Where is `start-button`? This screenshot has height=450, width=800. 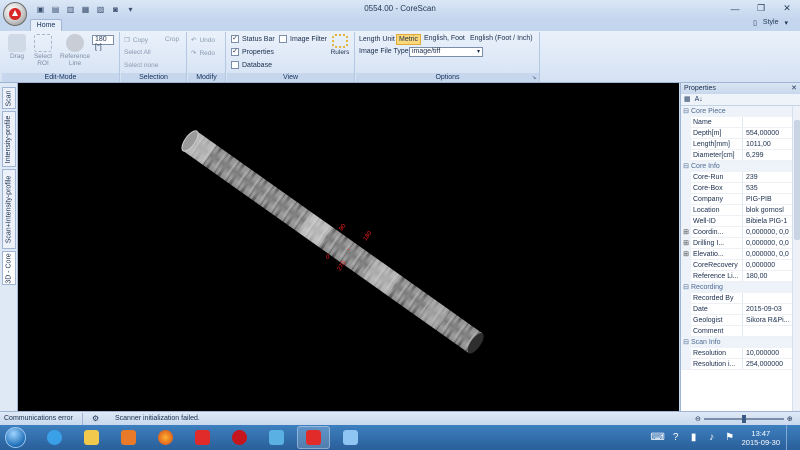 start-button is located at coordinates (15, 437).